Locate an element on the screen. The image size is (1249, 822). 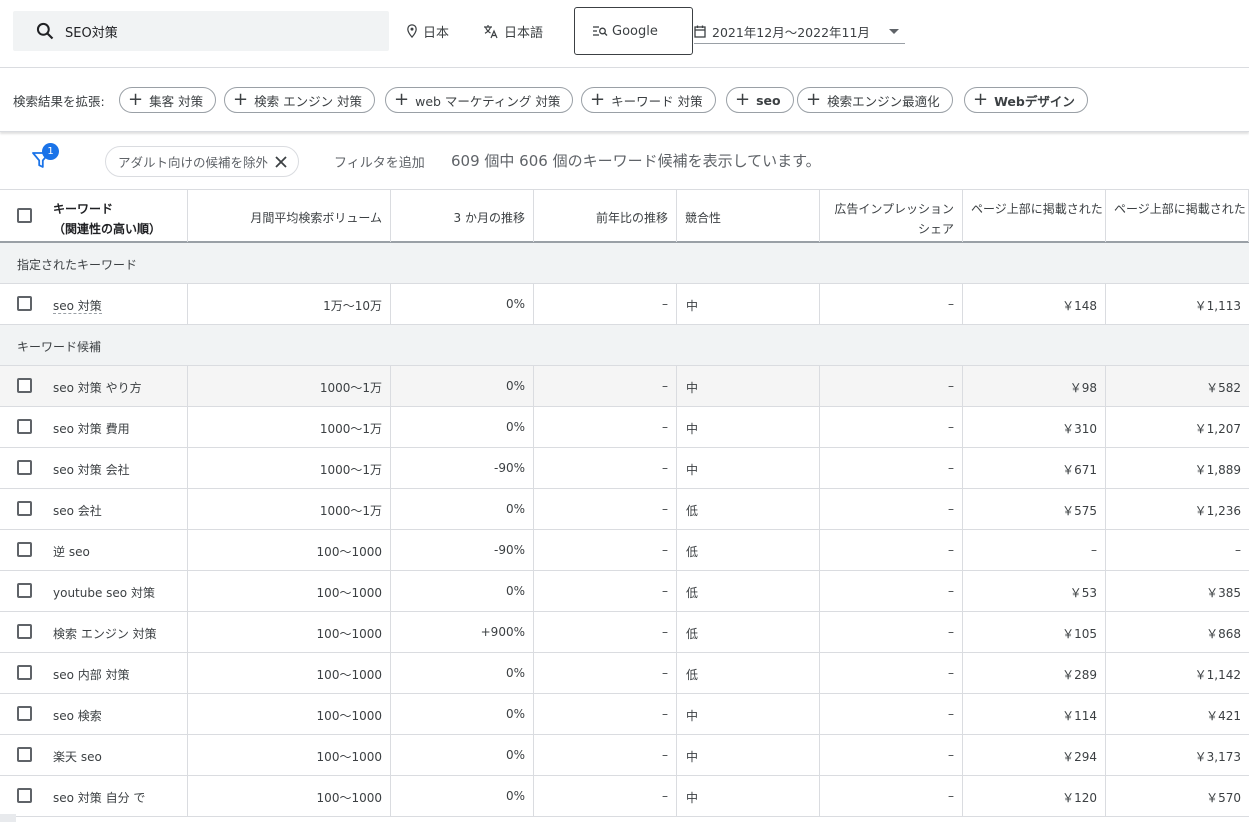
table-row: 検索 エンジン 対策 100～1000 +900% – 低 – ￥105 ￥868 is located at coordinates (624, 632).